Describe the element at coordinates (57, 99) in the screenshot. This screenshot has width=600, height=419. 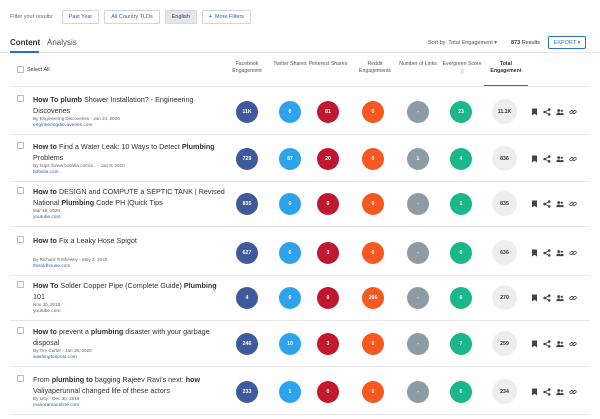
I see `keyword-highlight: How To plumb` at that location.